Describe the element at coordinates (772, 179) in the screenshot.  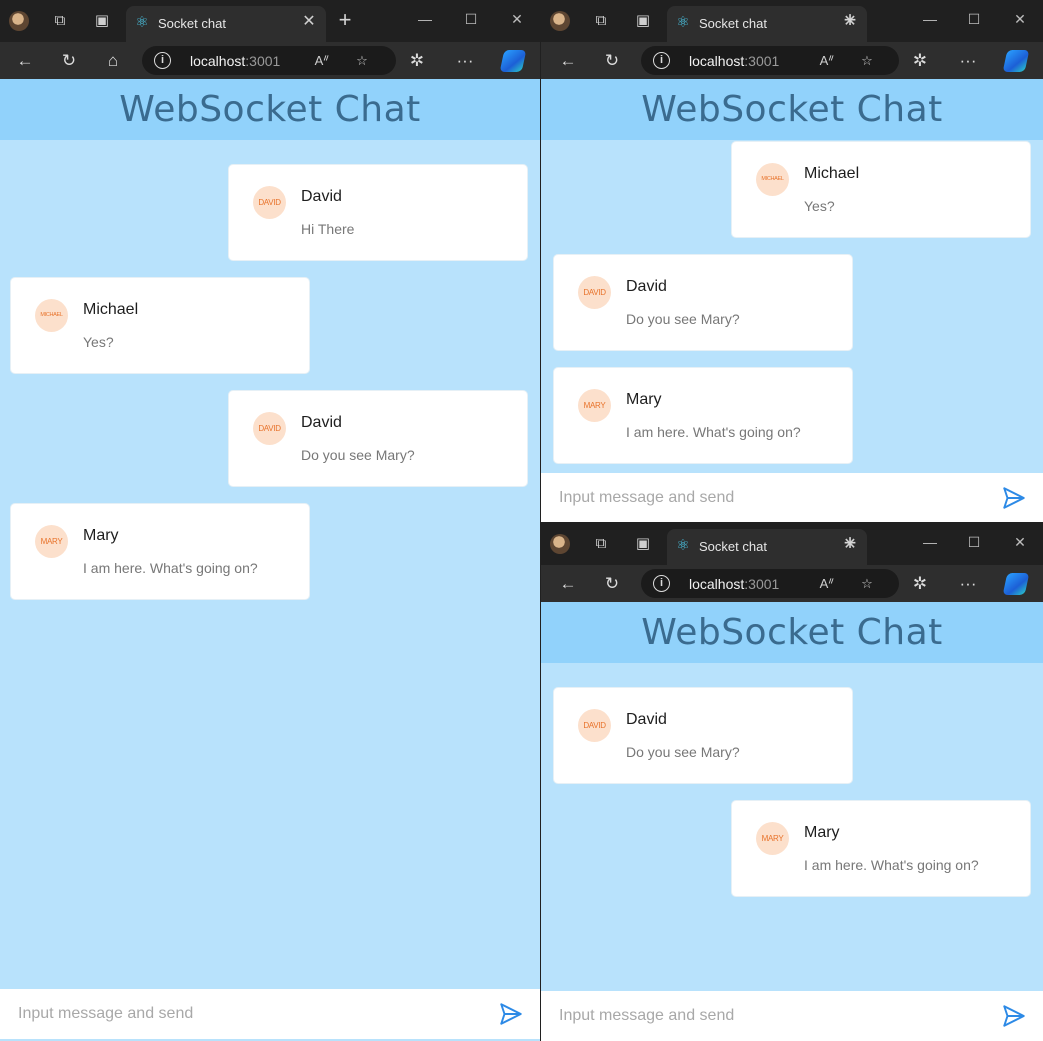
I see `avatar: MICHAEL` at that location.